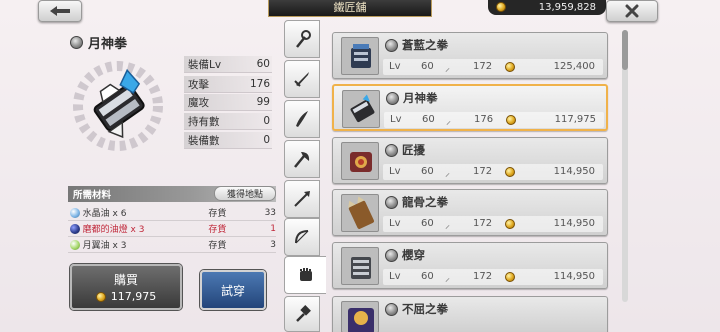 The width and height of the screenshot is (720, 332). I want to click on buy-button: 購買 117,975, so click(126, 287).